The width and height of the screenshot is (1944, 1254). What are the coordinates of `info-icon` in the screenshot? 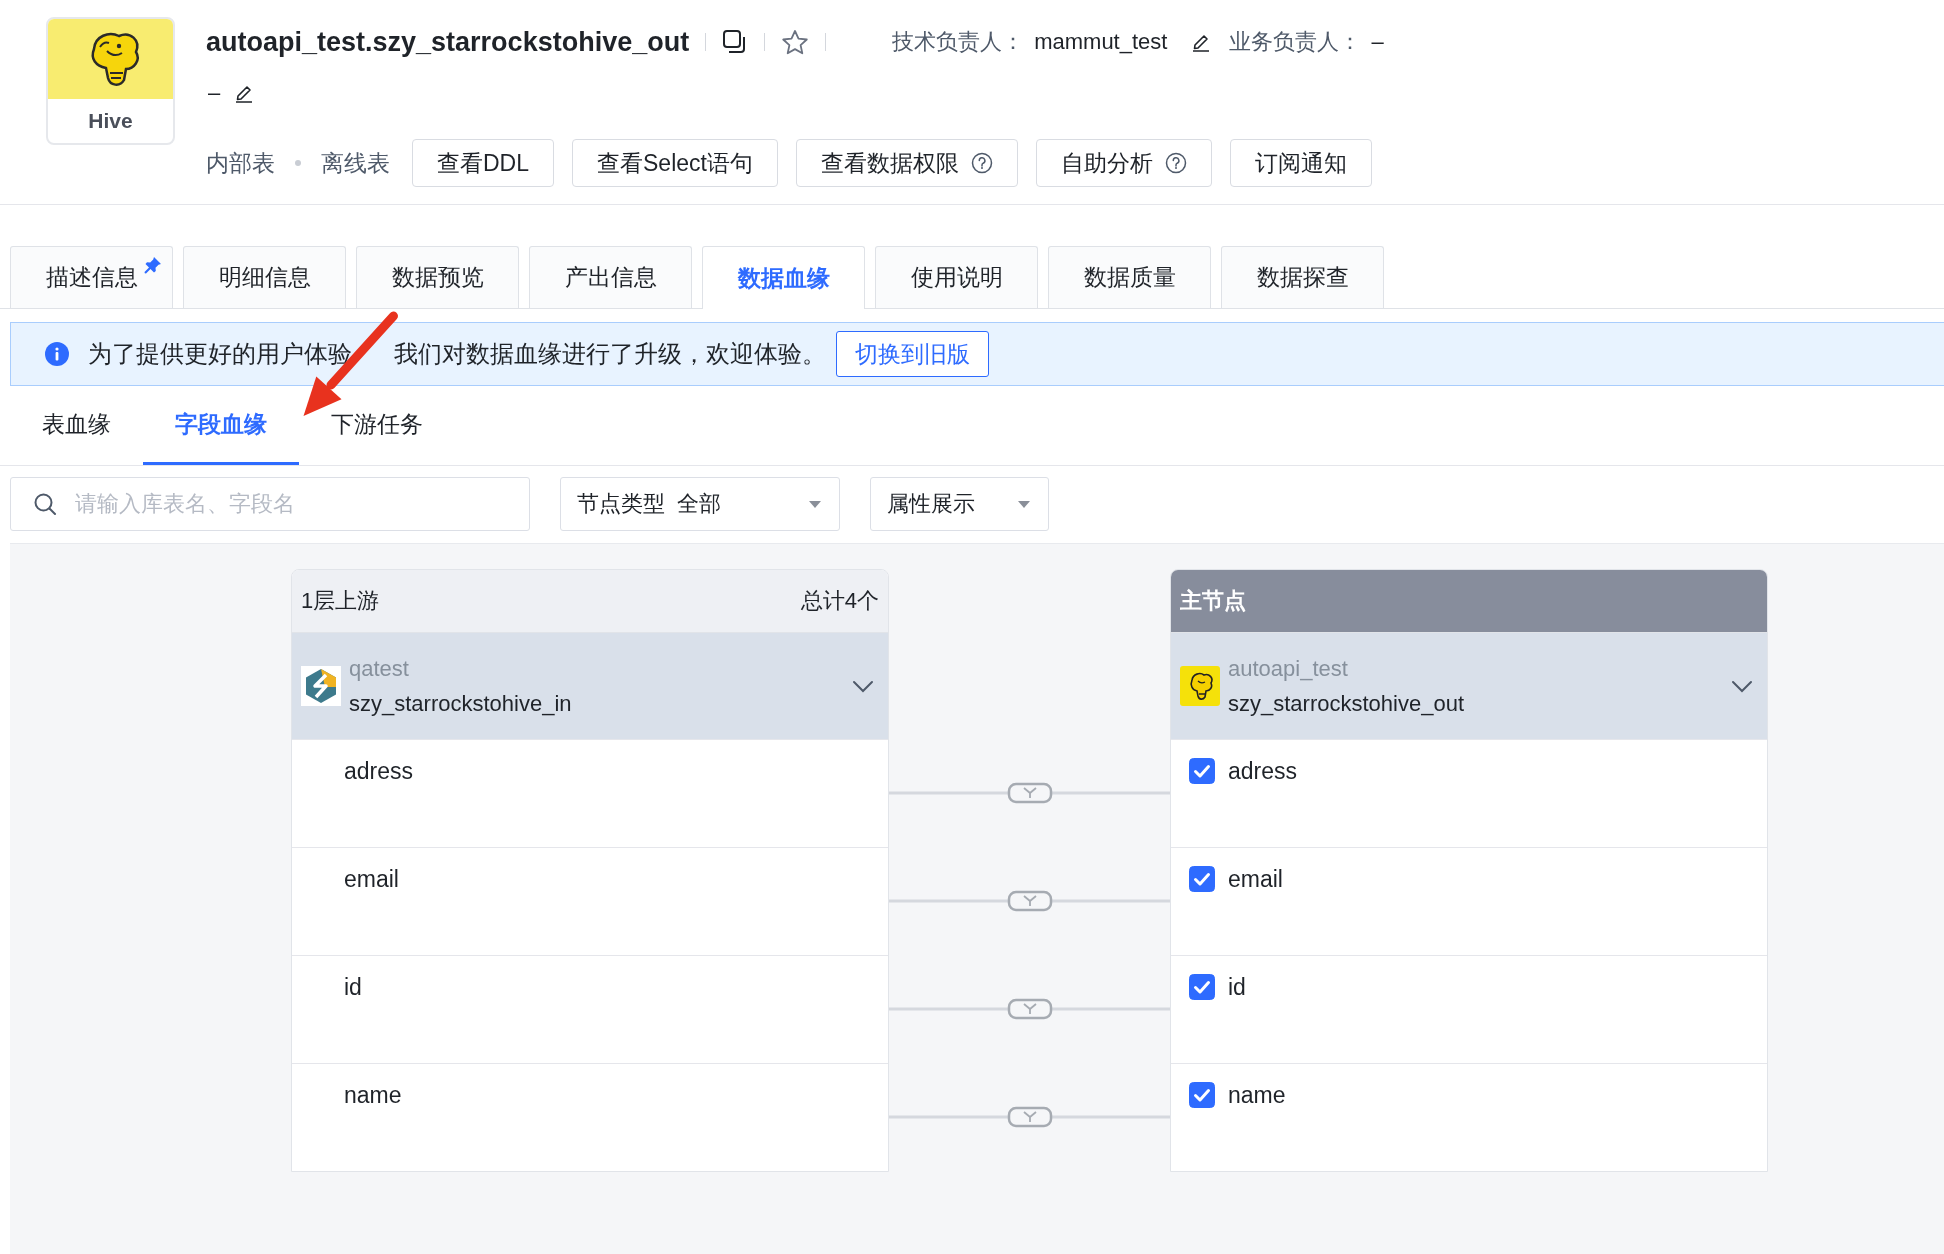 It's located at (57, 354).